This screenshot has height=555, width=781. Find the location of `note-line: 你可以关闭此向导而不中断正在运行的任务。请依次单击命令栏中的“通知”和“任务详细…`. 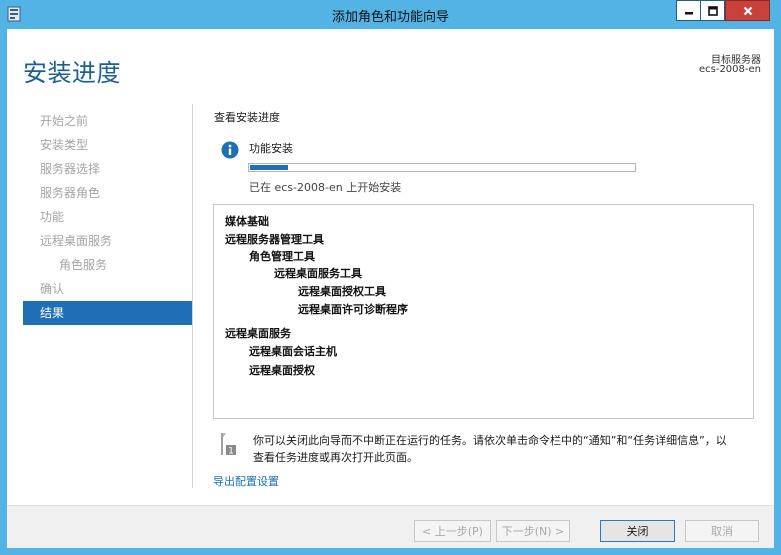

note-line: 你可以关闭此向导而不中断正在运行的任务。请依次单击命令栏中的“通知”和“任务详细… is located at coordinates (490, 440).